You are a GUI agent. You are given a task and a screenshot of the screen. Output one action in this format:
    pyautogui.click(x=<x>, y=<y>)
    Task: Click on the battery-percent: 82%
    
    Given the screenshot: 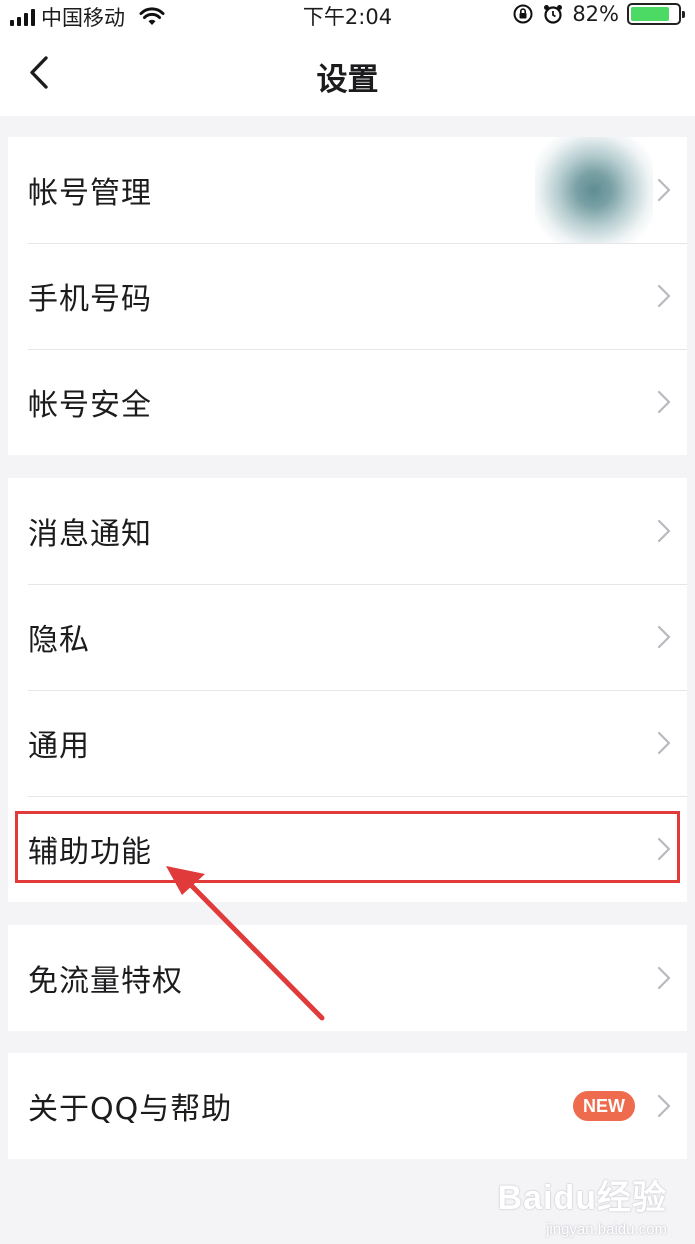 What is the action you would take?
    pyautogui.click(x=595, y=14)
    